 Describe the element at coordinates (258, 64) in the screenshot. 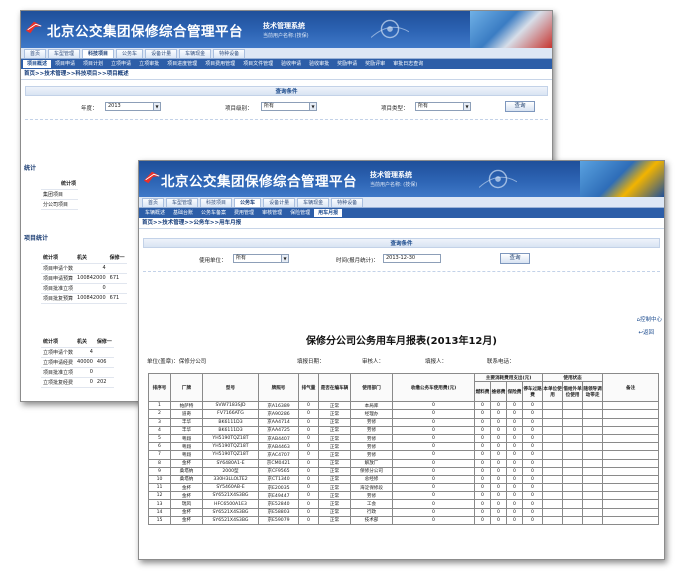

I see `subnav-item: 项目文件管理` at that location.